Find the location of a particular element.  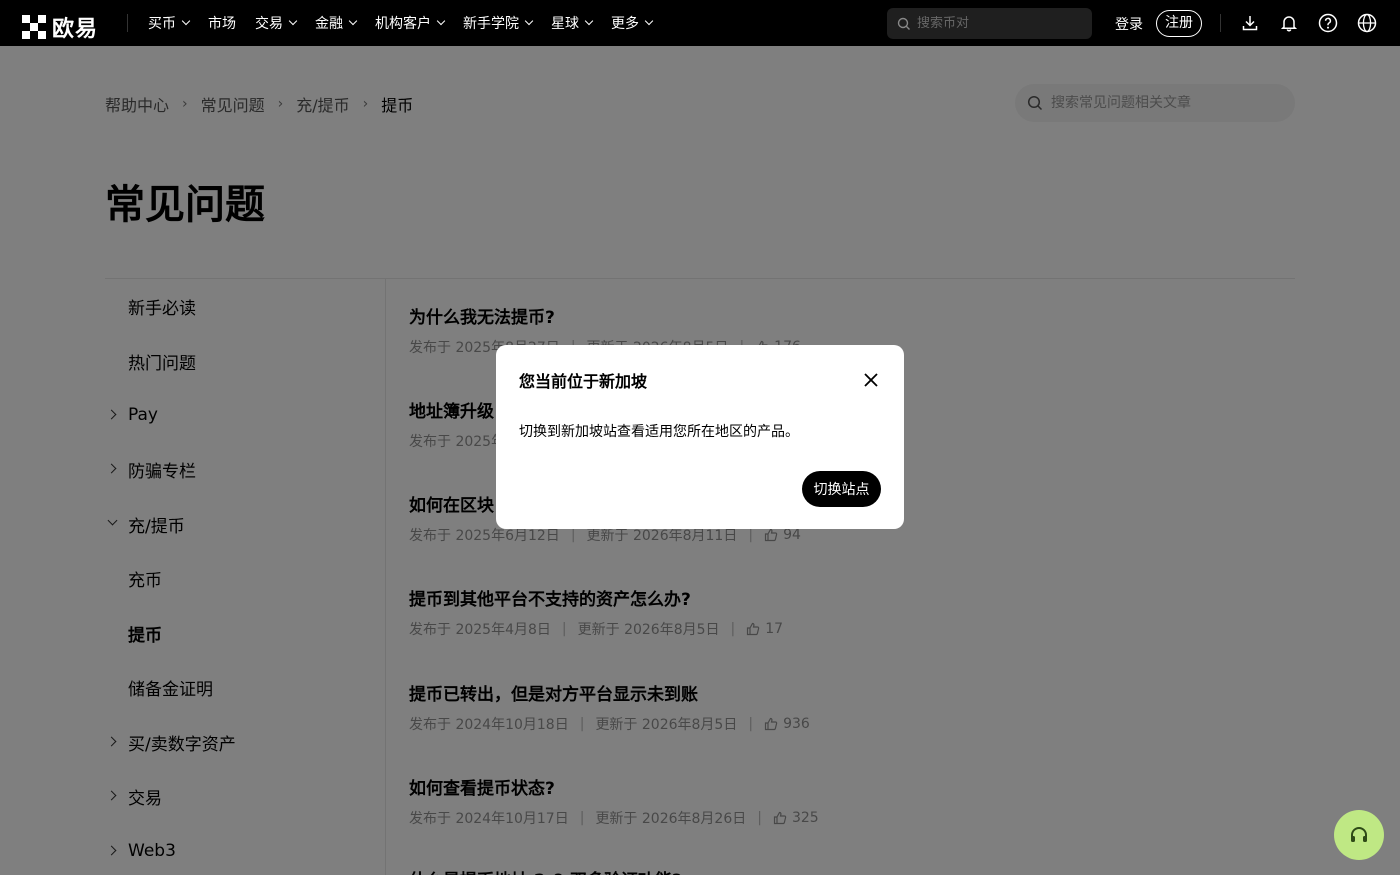

nav-item-label: 交易 is located at coordinates (269, 24).